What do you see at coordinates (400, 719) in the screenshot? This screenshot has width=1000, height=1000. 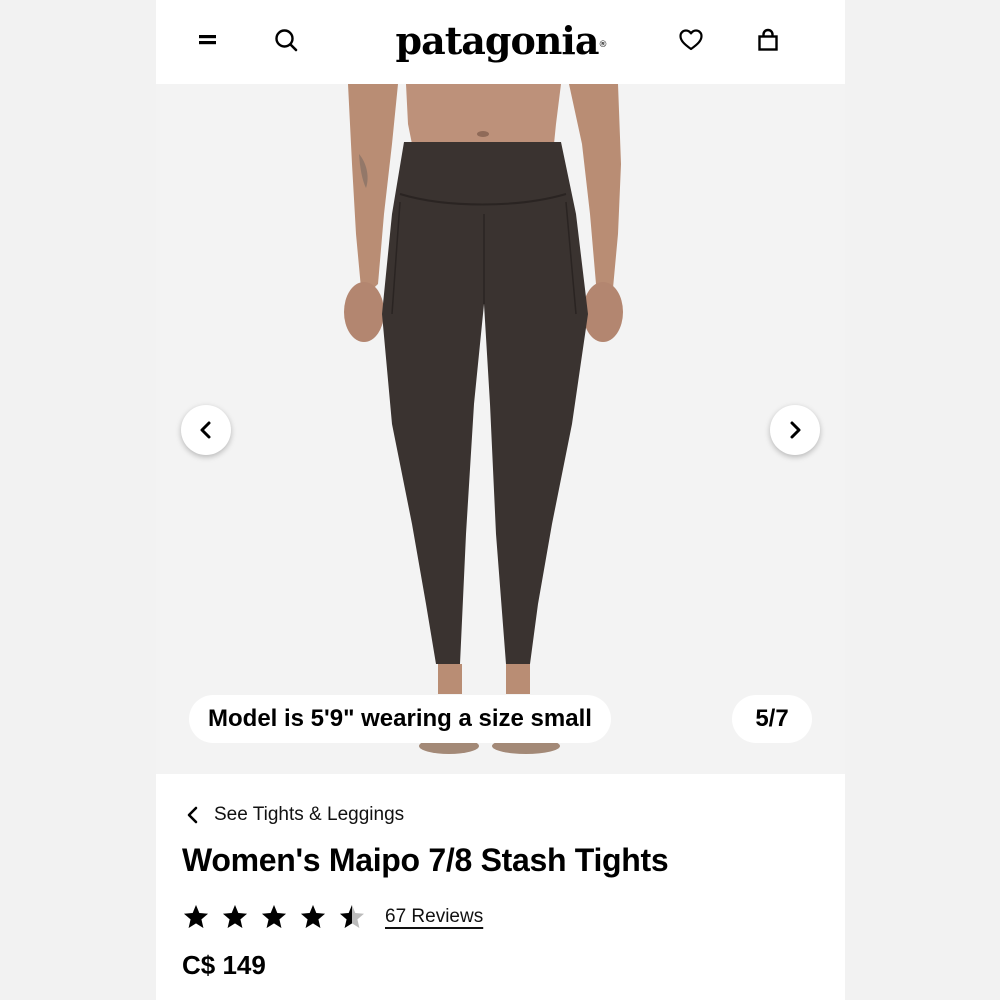 I see `model-size-caption: Model is 5'9" wearing a size small` at bounding box center [400, 719].